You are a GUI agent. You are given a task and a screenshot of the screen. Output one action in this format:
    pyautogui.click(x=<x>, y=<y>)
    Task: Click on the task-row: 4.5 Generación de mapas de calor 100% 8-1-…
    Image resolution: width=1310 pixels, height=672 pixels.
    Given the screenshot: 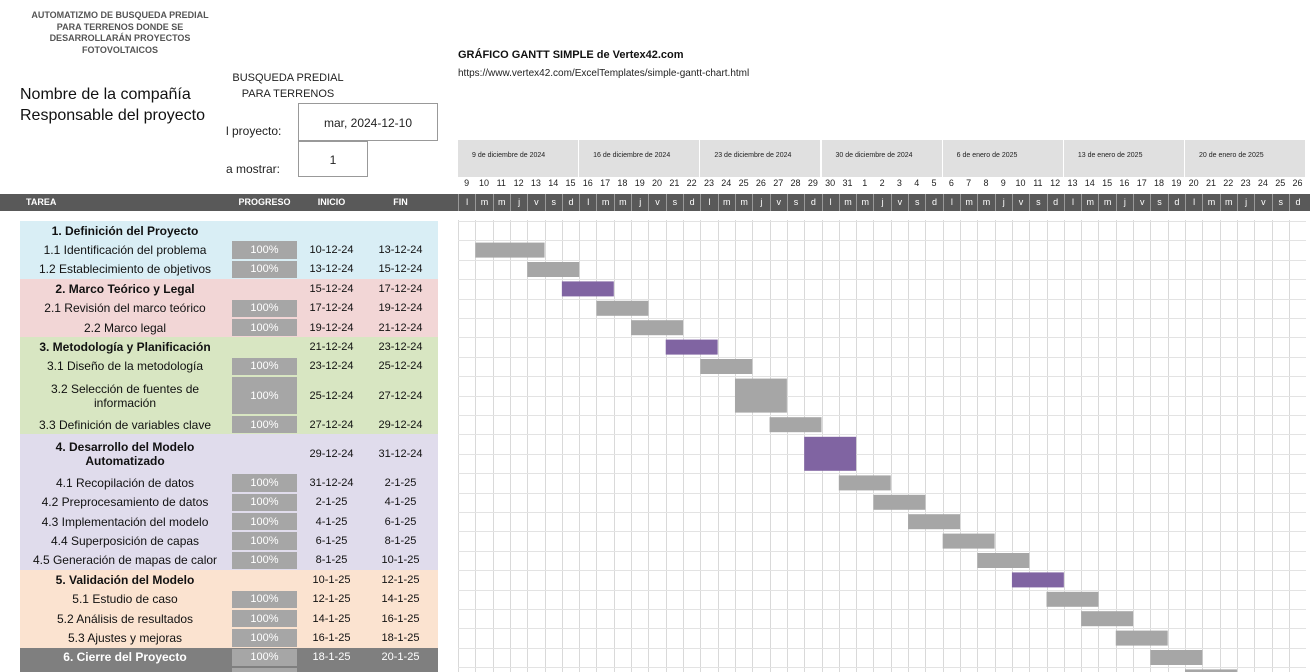 What is the action you would take?
    pyautogui.click(x=229, y=560)
    